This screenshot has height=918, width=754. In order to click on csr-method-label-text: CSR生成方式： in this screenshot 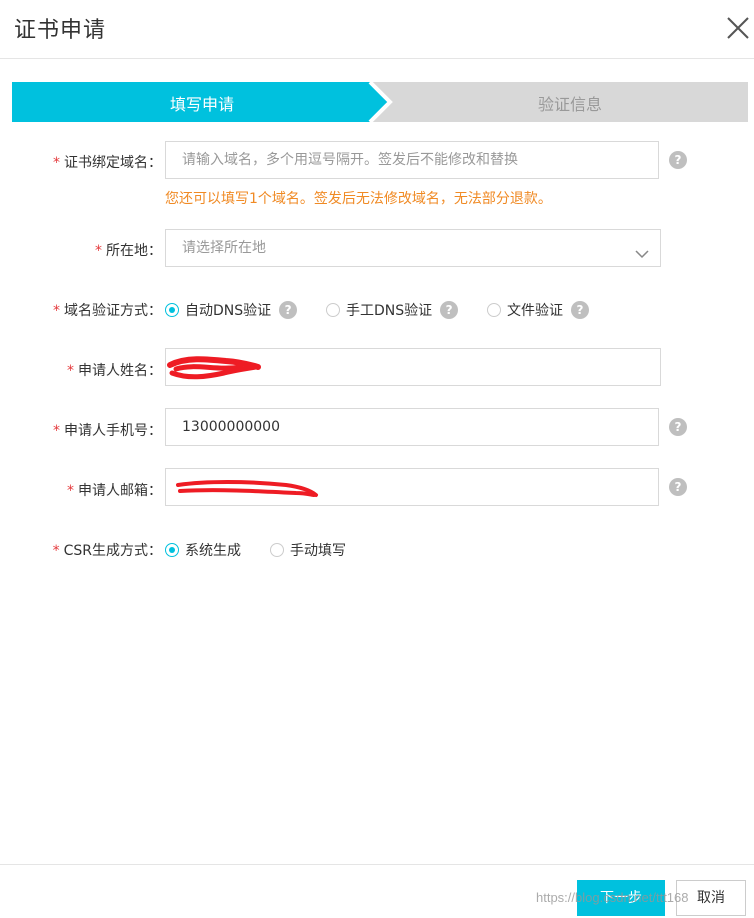, I will do `click(112, 551)`.